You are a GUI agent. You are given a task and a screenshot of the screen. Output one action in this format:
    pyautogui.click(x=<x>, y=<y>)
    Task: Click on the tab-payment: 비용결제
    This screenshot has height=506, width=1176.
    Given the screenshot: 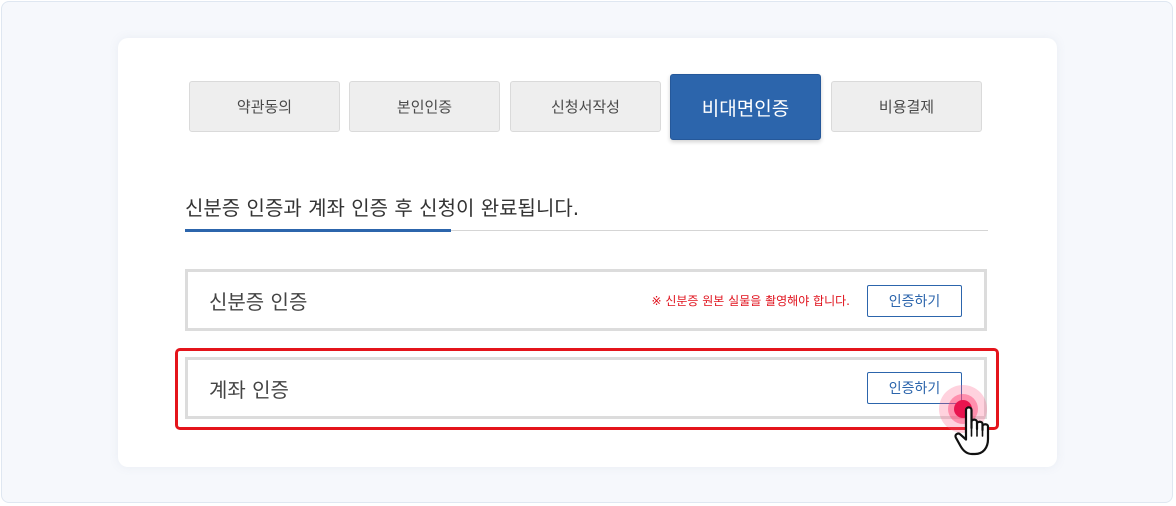 What is the action you would take?
    pyautogui.click(x=906, y=106)
    